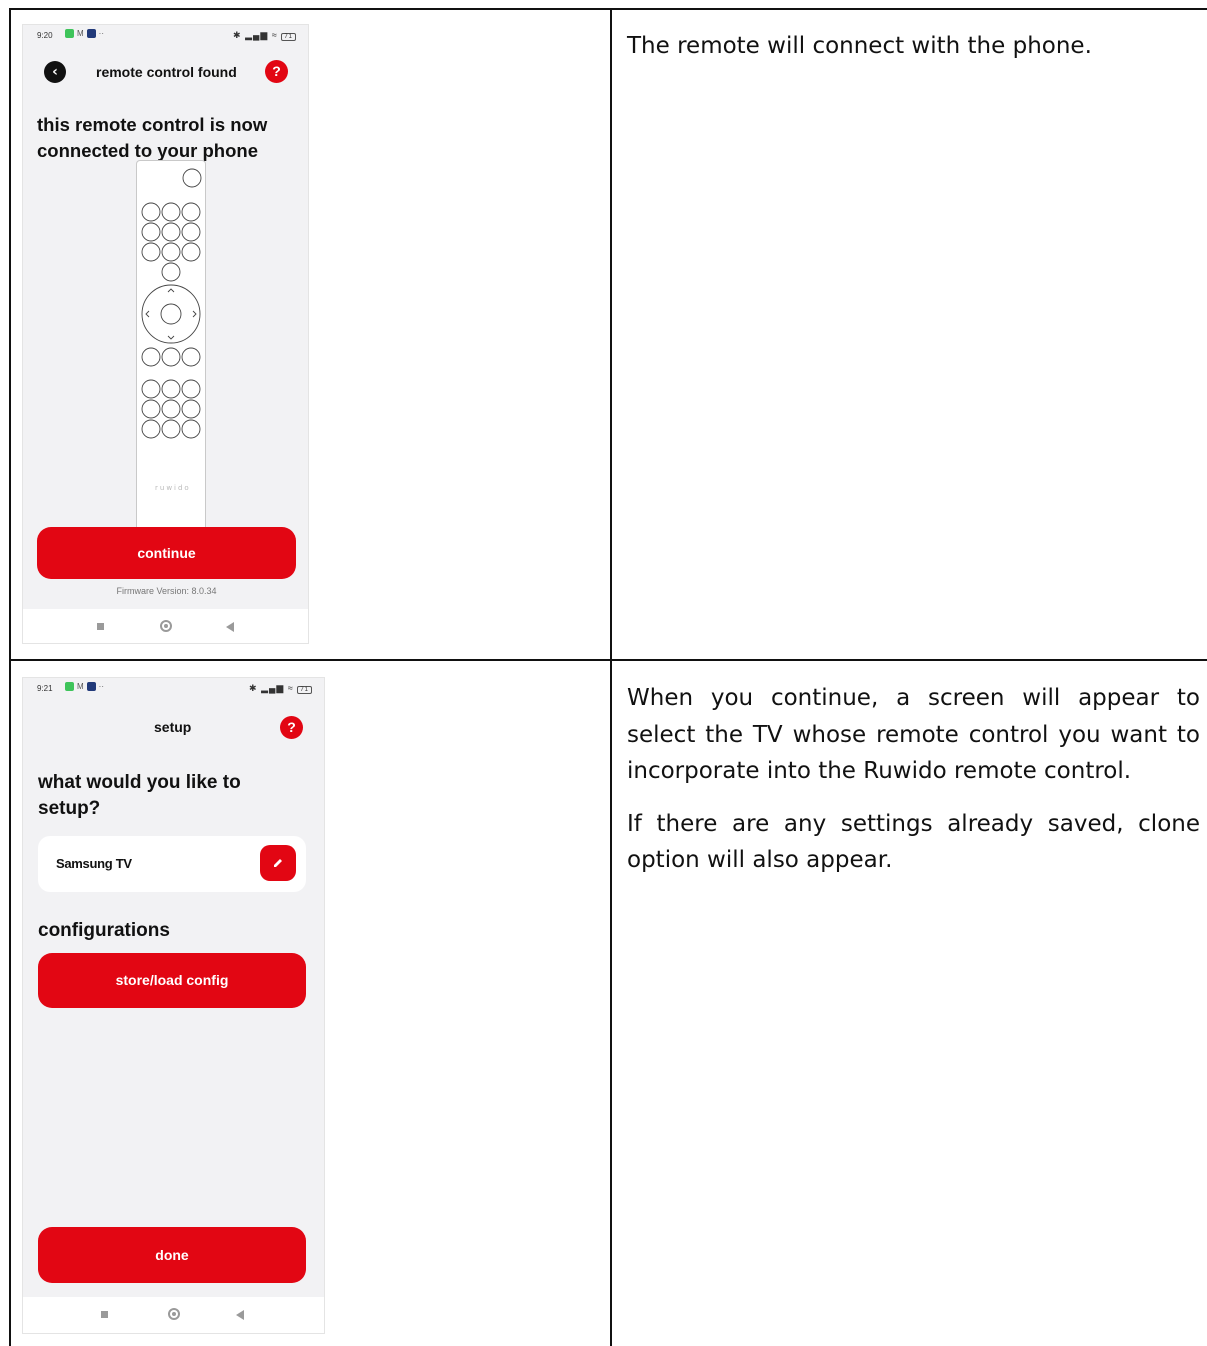 This screenshot has height=1346, width=1207. What do you see at coordinates (608, 9) in the screenshot?
I see `table-top-border` at bounding box center [608, 9].